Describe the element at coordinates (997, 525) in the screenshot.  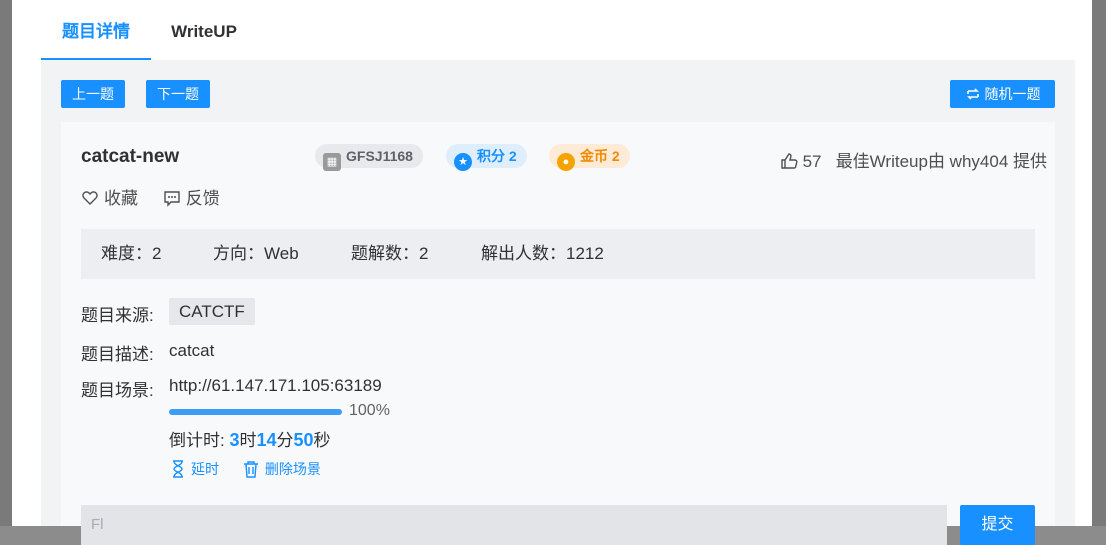
I see `submit-button: 提交` at that location.